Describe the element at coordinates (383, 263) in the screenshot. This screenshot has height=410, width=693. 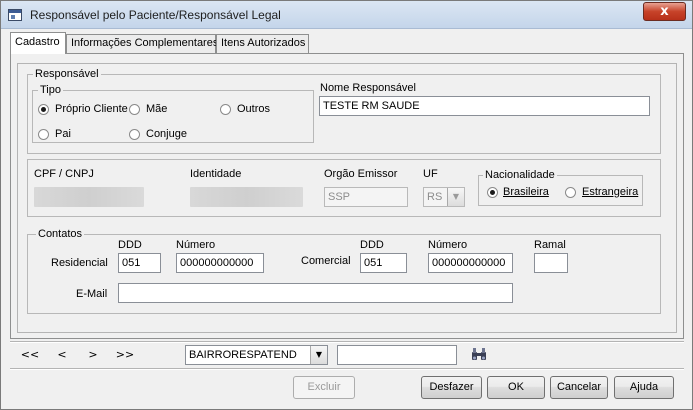
I see `comercial-ddd-input: 051` at that location.